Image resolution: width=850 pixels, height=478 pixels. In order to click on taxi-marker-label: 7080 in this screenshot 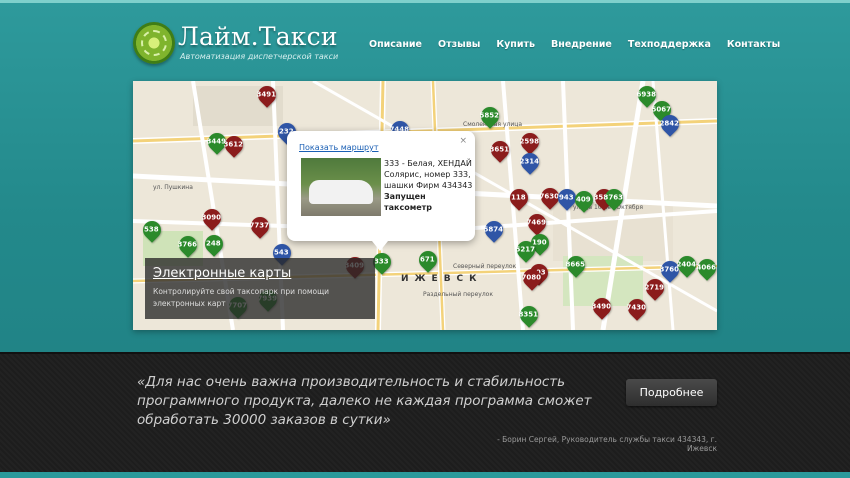, I will do `click(531, 277)`.